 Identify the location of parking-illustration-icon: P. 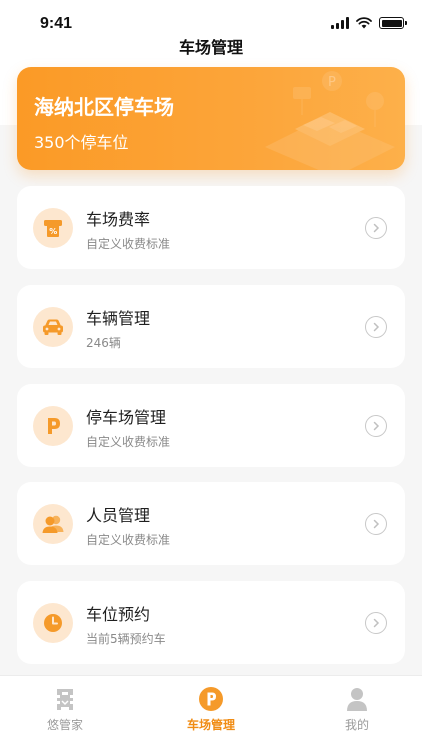
(330, 120).